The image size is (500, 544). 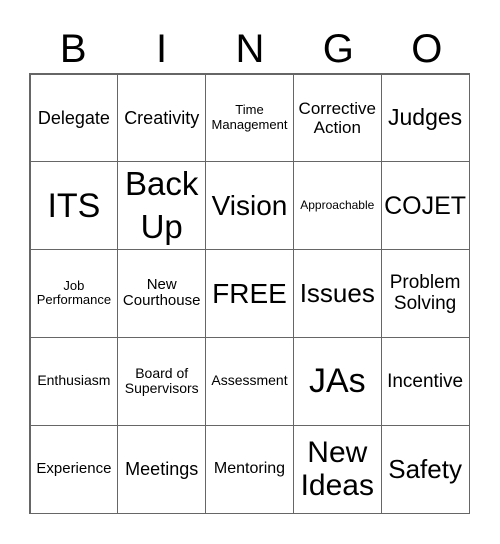 I want to click on bingo-cell: New Courthouse, so click(x=162, y=293).